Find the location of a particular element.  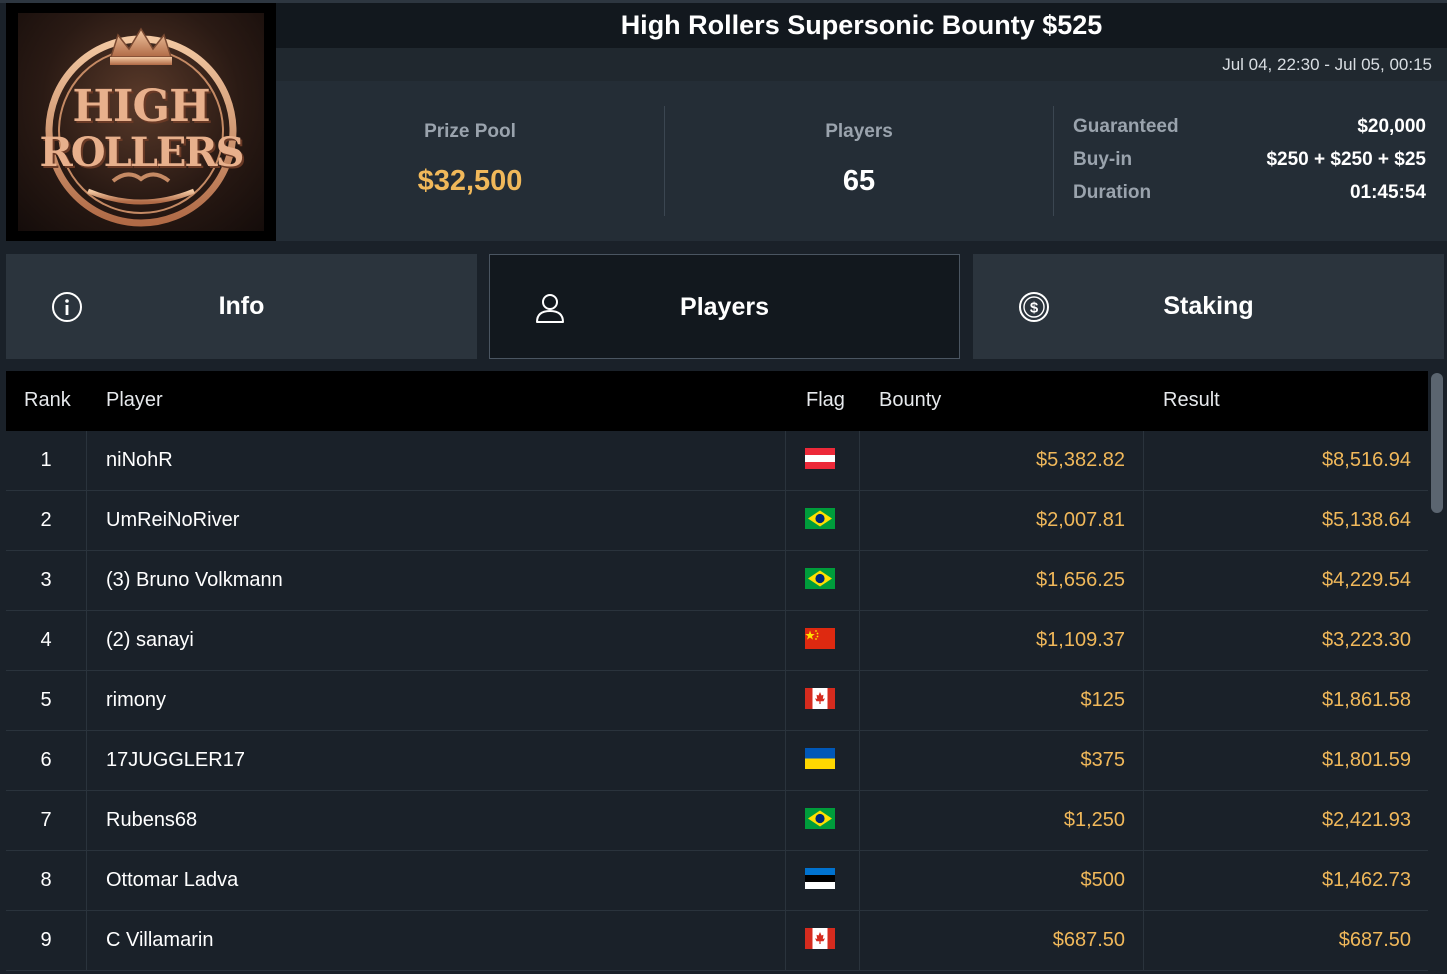

tournament-title-bar: High Rollers Supersonic Bounty $525 is located at coordinates (861, 25).